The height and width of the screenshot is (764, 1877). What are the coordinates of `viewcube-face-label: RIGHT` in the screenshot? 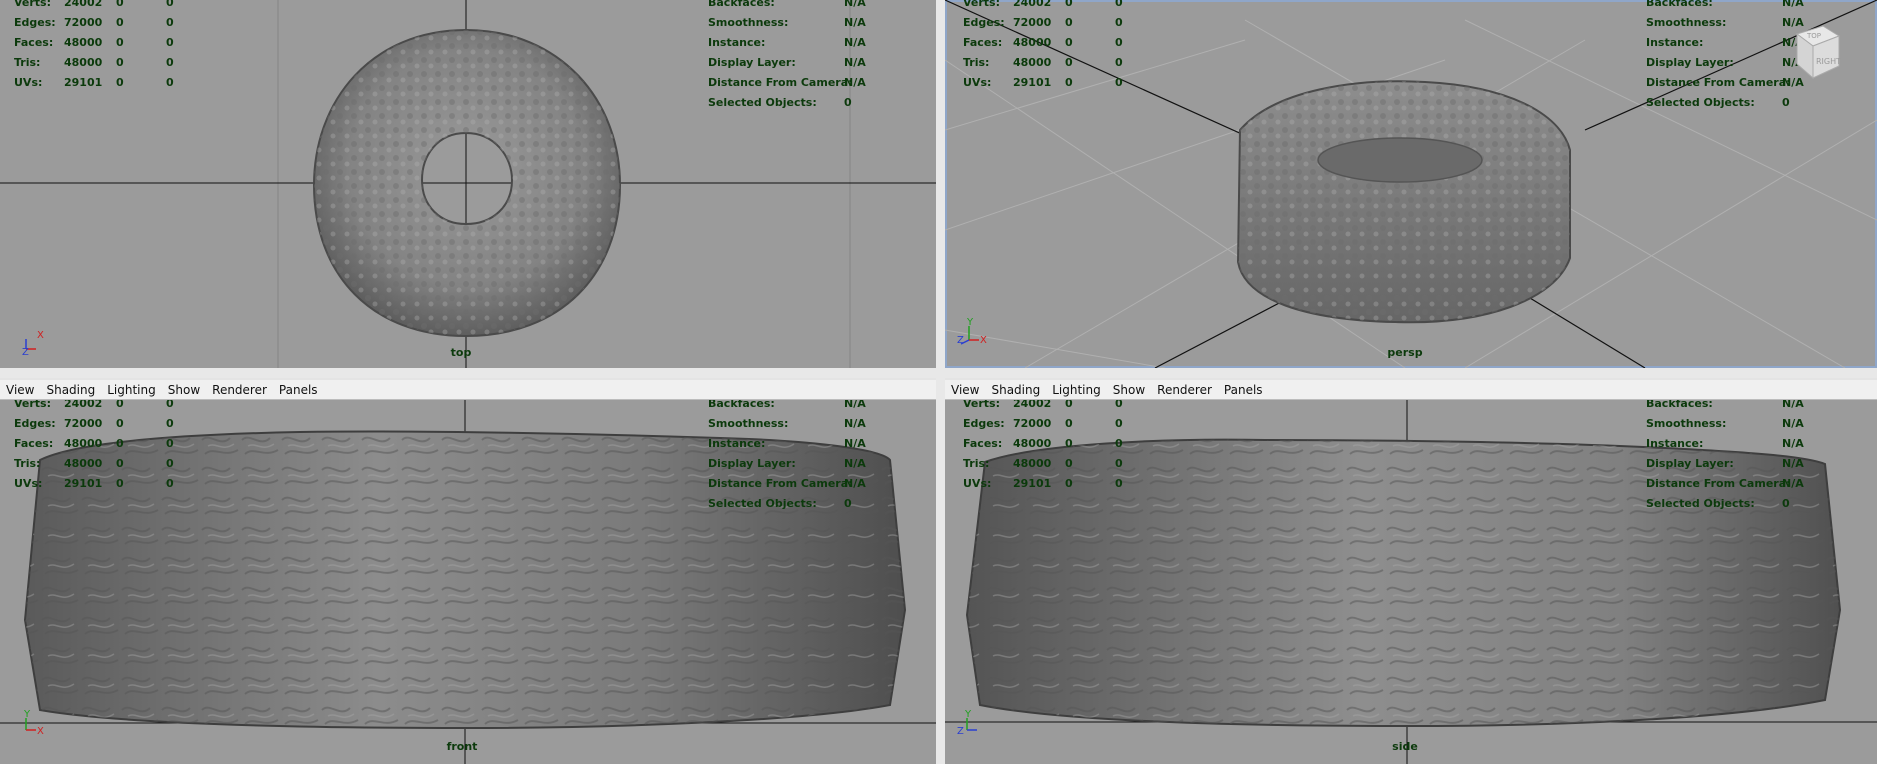 It's located at (1828, 61).